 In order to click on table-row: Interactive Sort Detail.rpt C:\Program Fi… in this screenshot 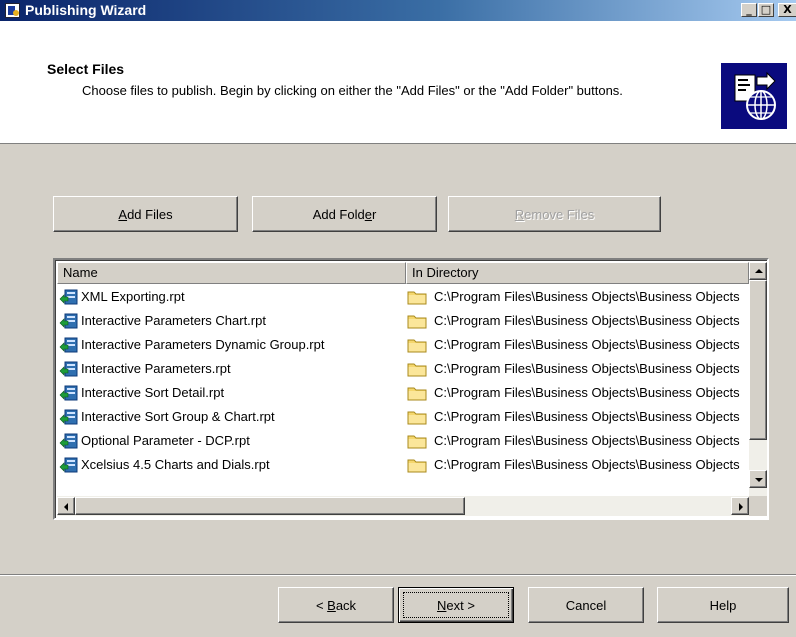, I will do `click(403, 393)`.